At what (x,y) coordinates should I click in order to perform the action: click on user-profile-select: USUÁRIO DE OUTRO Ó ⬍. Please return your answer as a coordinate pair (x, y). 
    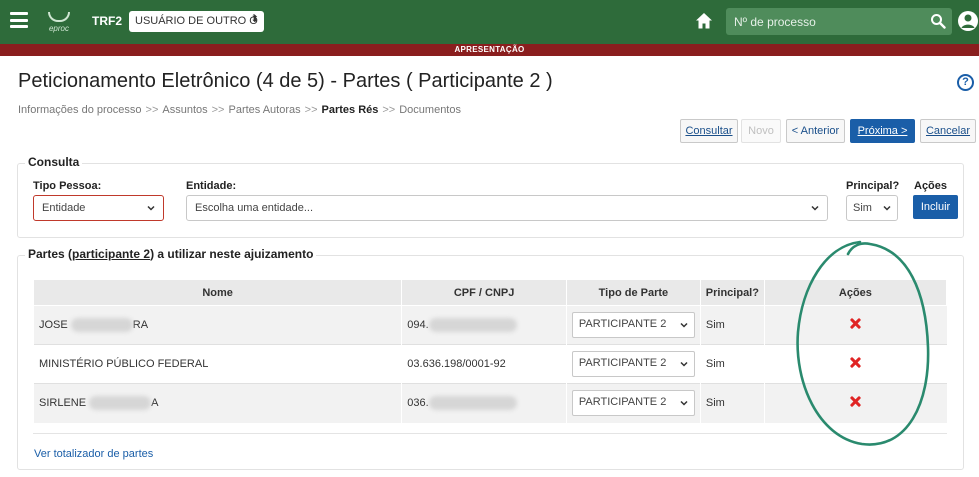
    Looking at the image, I should click on (196, 21).